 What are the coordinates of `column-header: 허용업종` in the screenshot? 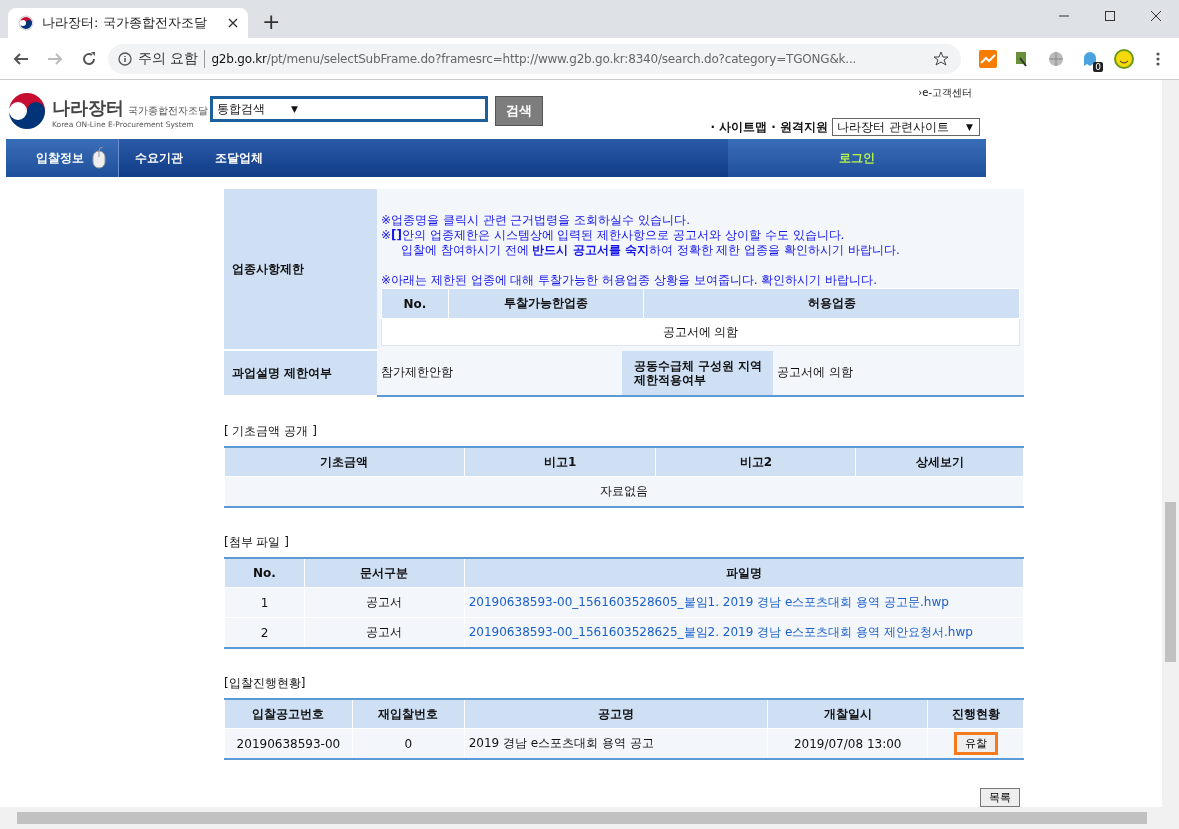 It's located at (831, 303).